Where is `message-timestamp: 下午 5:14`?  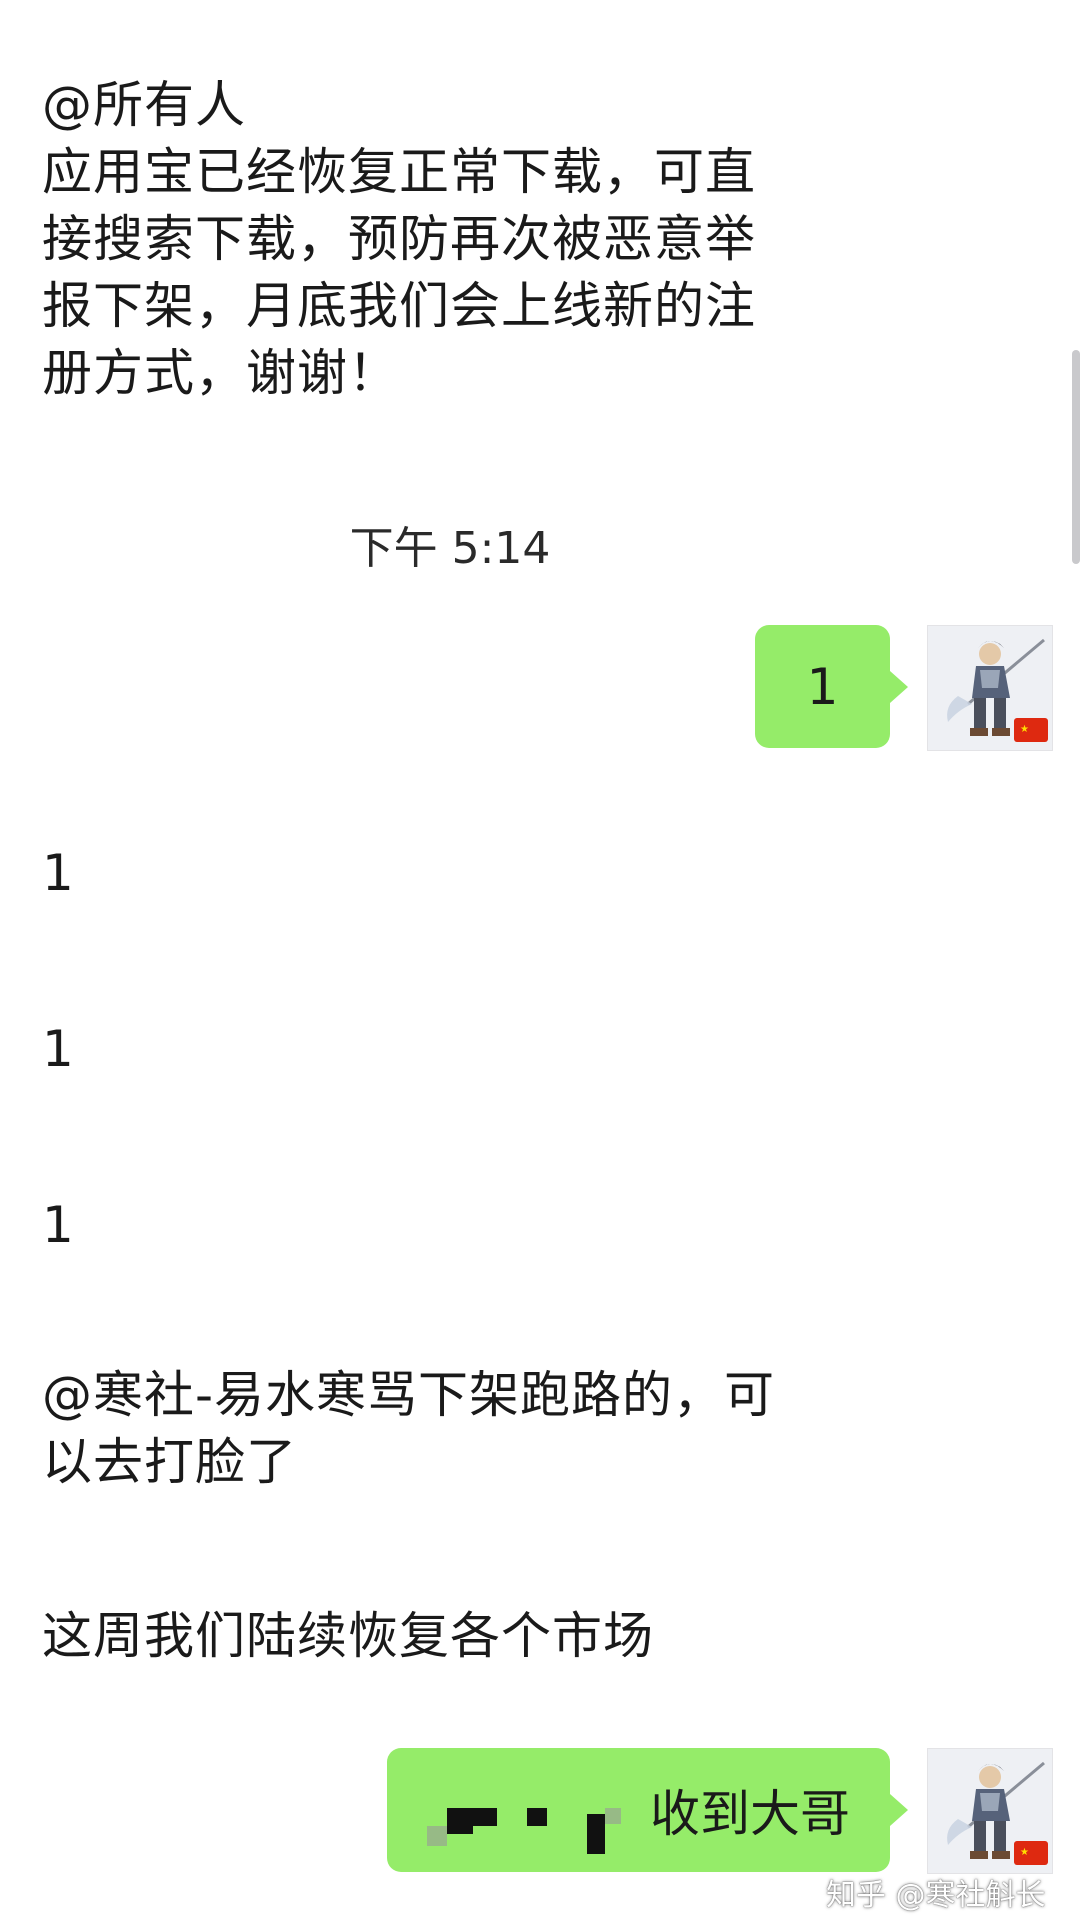
message-timestamp: 下午 5:14 is located at coordinates (450, 548).